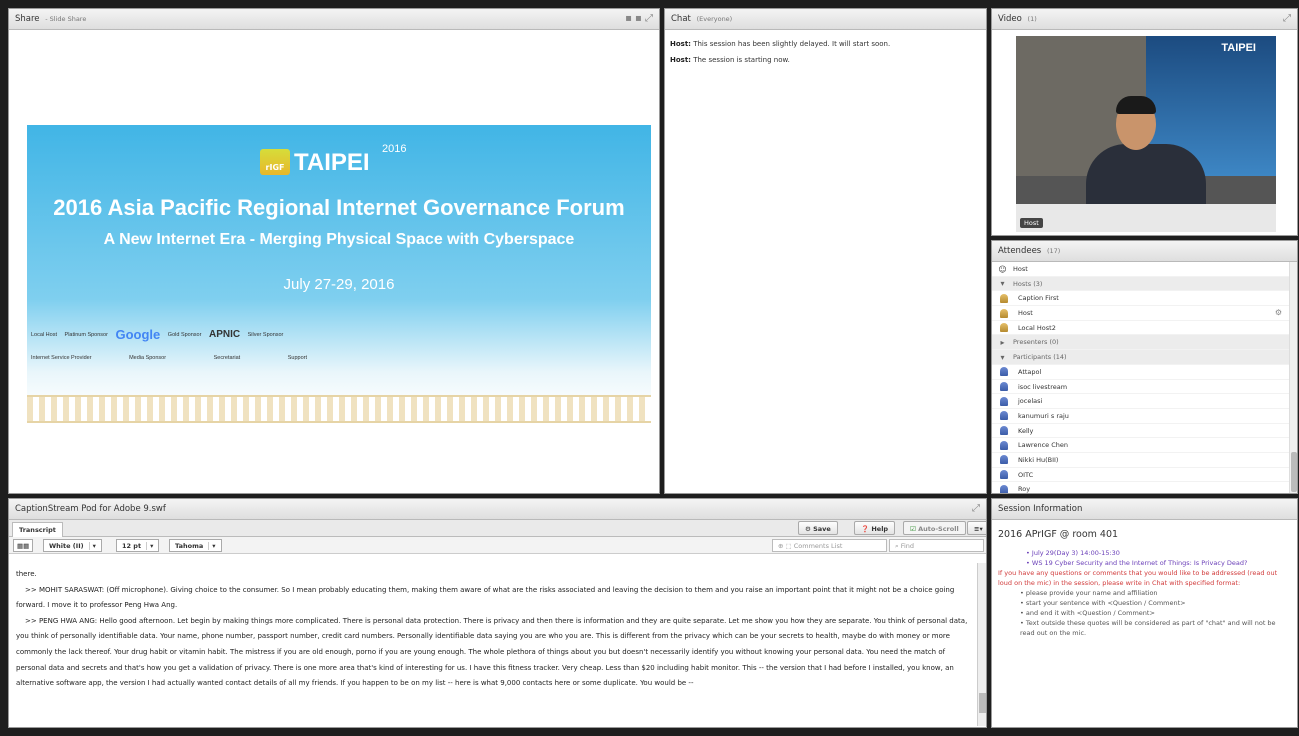 The width and height of the screenshot is (1299, 736). What do you see at coordinates (1036, 342) in the screenshot?
I see `group-label: Presenters (0)` at bounding box center [1036, 342].